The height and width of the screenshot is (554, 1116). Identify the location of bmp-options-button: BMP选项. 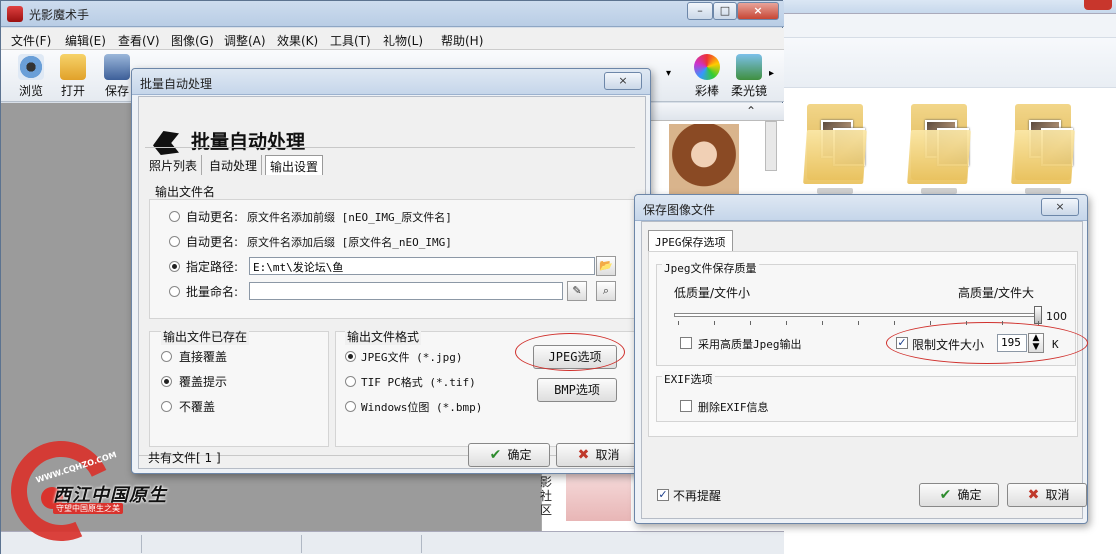
(577, 390).